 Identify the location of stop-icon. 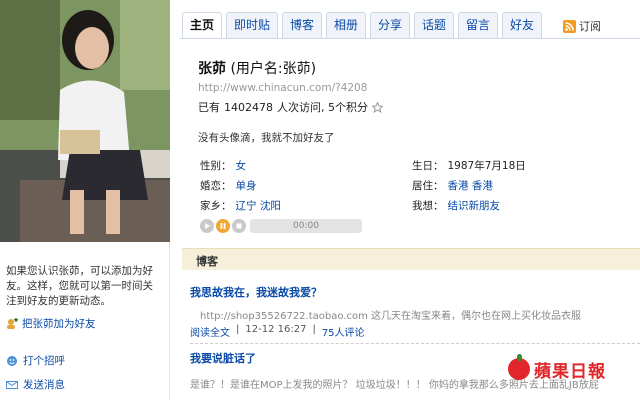
(239, 226).